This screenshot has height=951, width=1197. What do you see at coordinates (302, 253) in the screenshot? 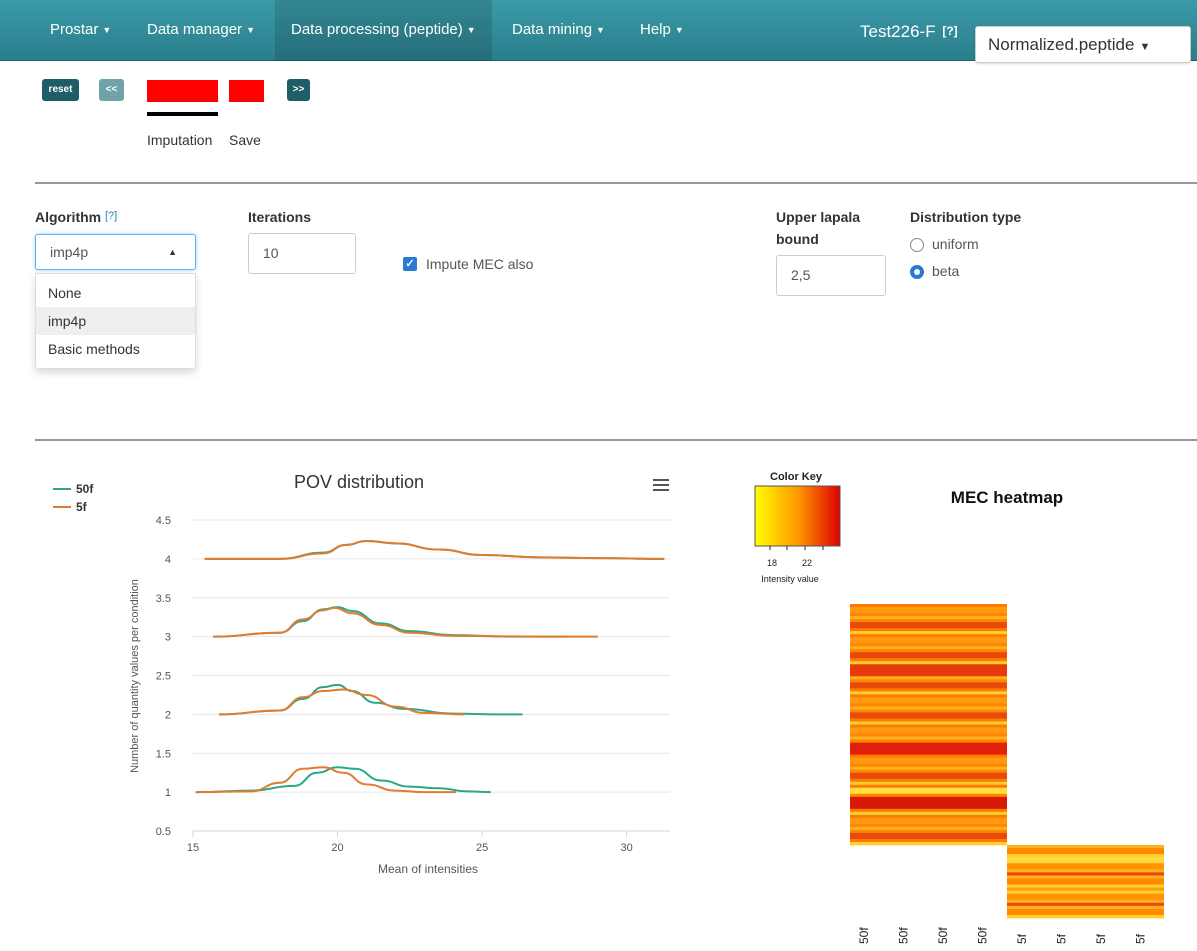
I see `iterations-input: 10` at bounding box center [302, 253].